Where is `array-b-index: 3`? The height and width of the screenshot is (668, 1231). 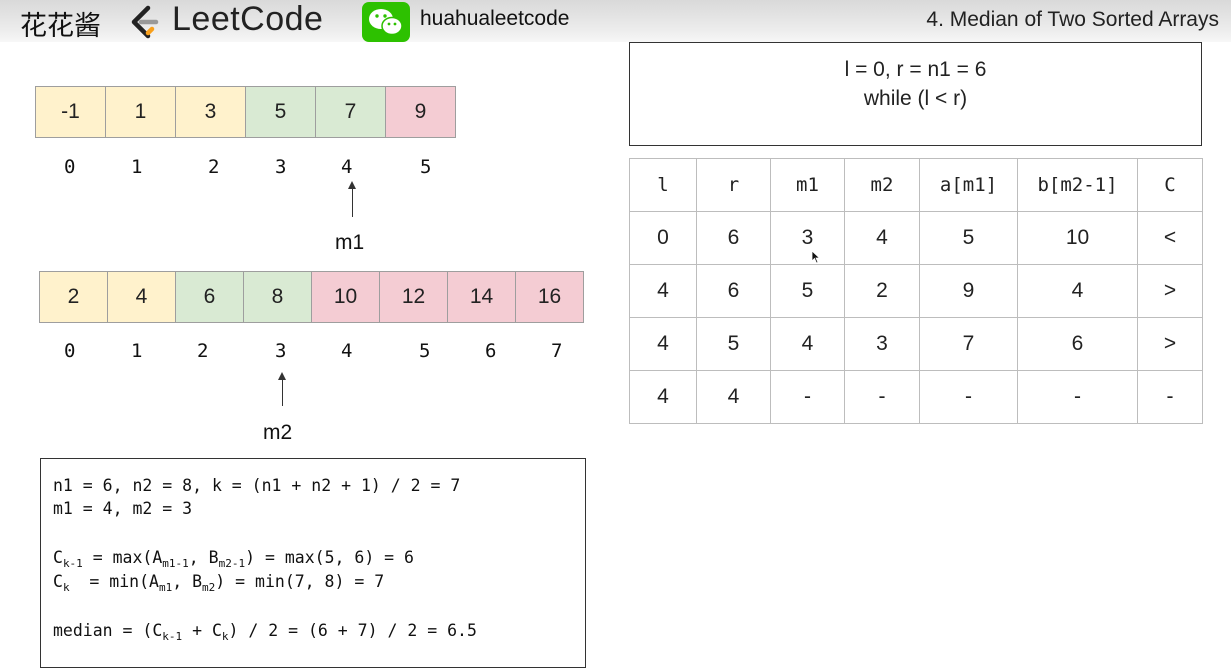 array-b-index: 3 is located at coordinates (281, 351).